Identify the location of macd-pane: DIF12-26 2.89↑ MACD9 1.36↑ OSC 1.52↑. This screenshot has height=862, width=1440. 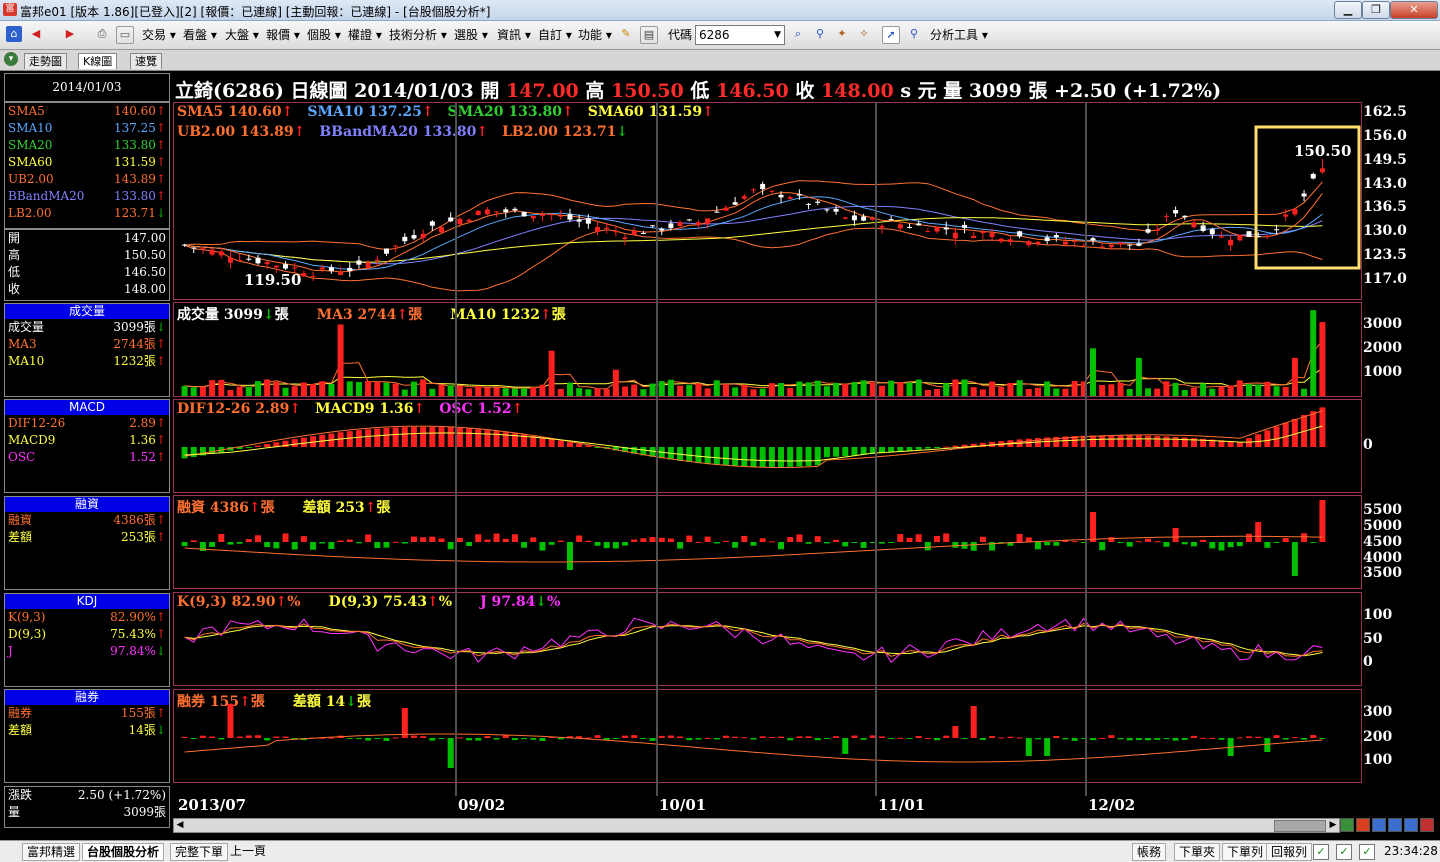
(767, 446).